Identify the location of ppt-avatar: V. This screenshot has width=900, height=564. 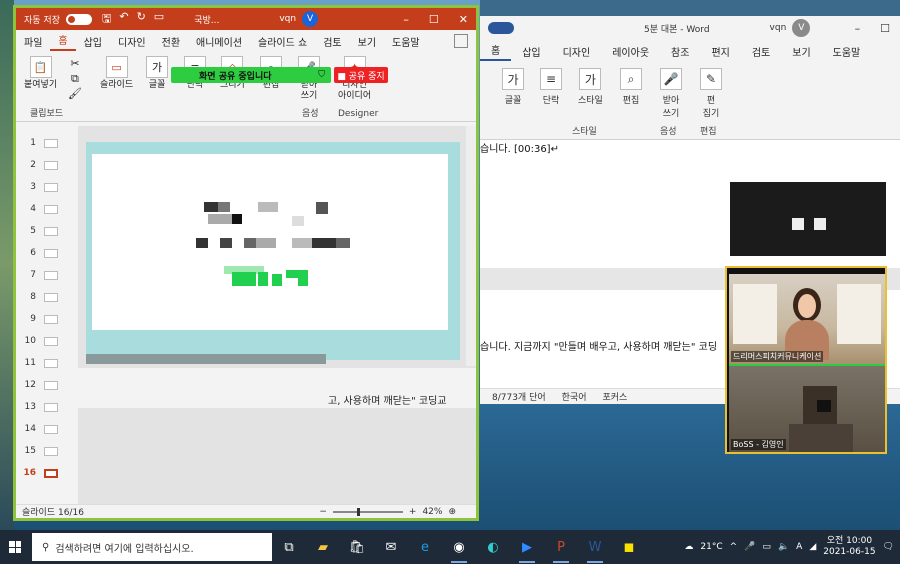
(310, 19).